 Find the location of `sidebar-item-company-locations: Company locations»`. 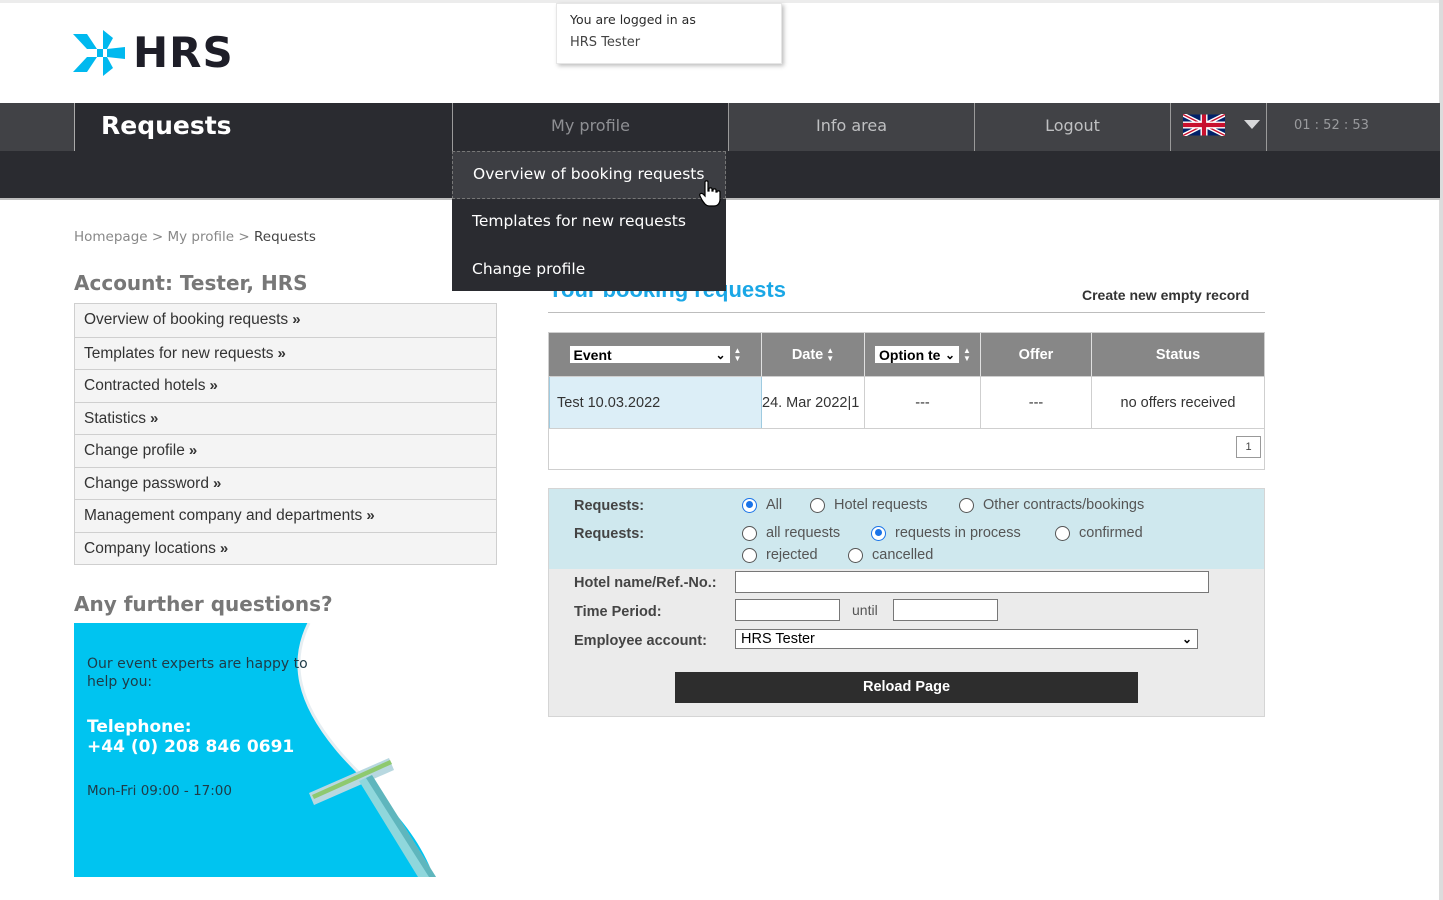

sidebar-item-company-locations: Company locations» is located at coordinates (285, 547).